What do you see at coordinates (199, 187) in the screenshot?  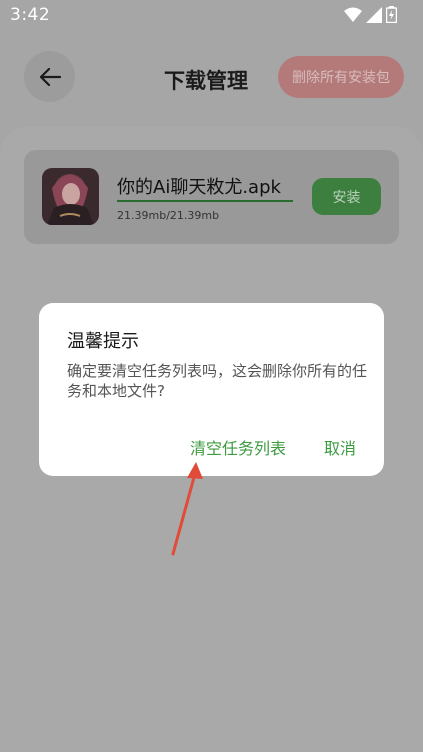 I see `file-name: 你的Ai聊天敉尤.apk` at bounding box center [199, 187].